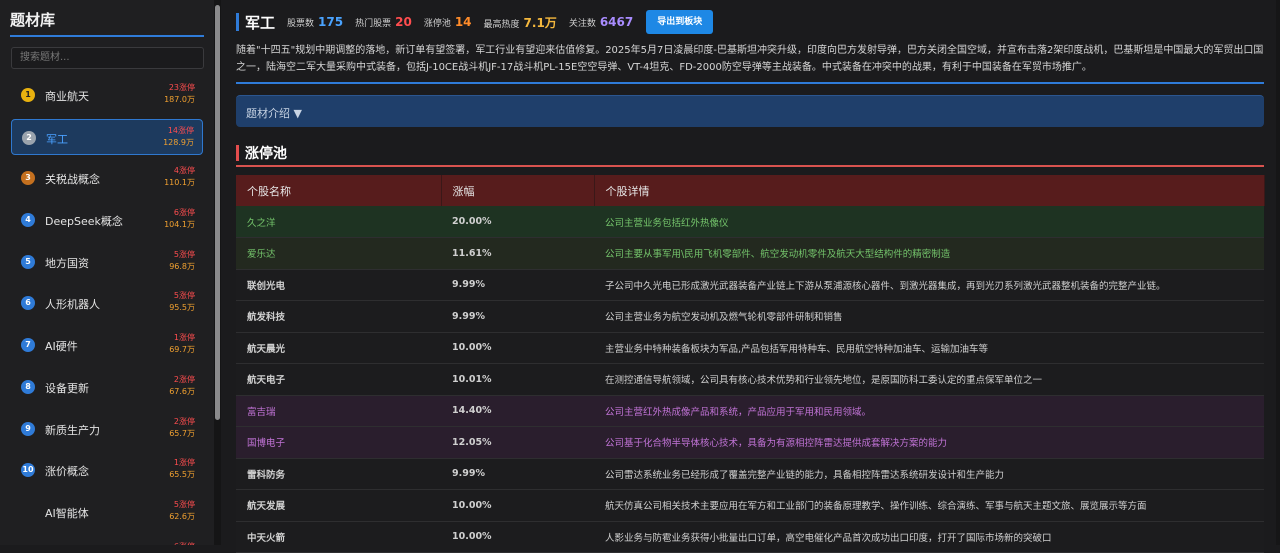 This screenshot has width=1280, height=553. I want to click on sidebar-item-label: 人形机器人, so click(72, 305).